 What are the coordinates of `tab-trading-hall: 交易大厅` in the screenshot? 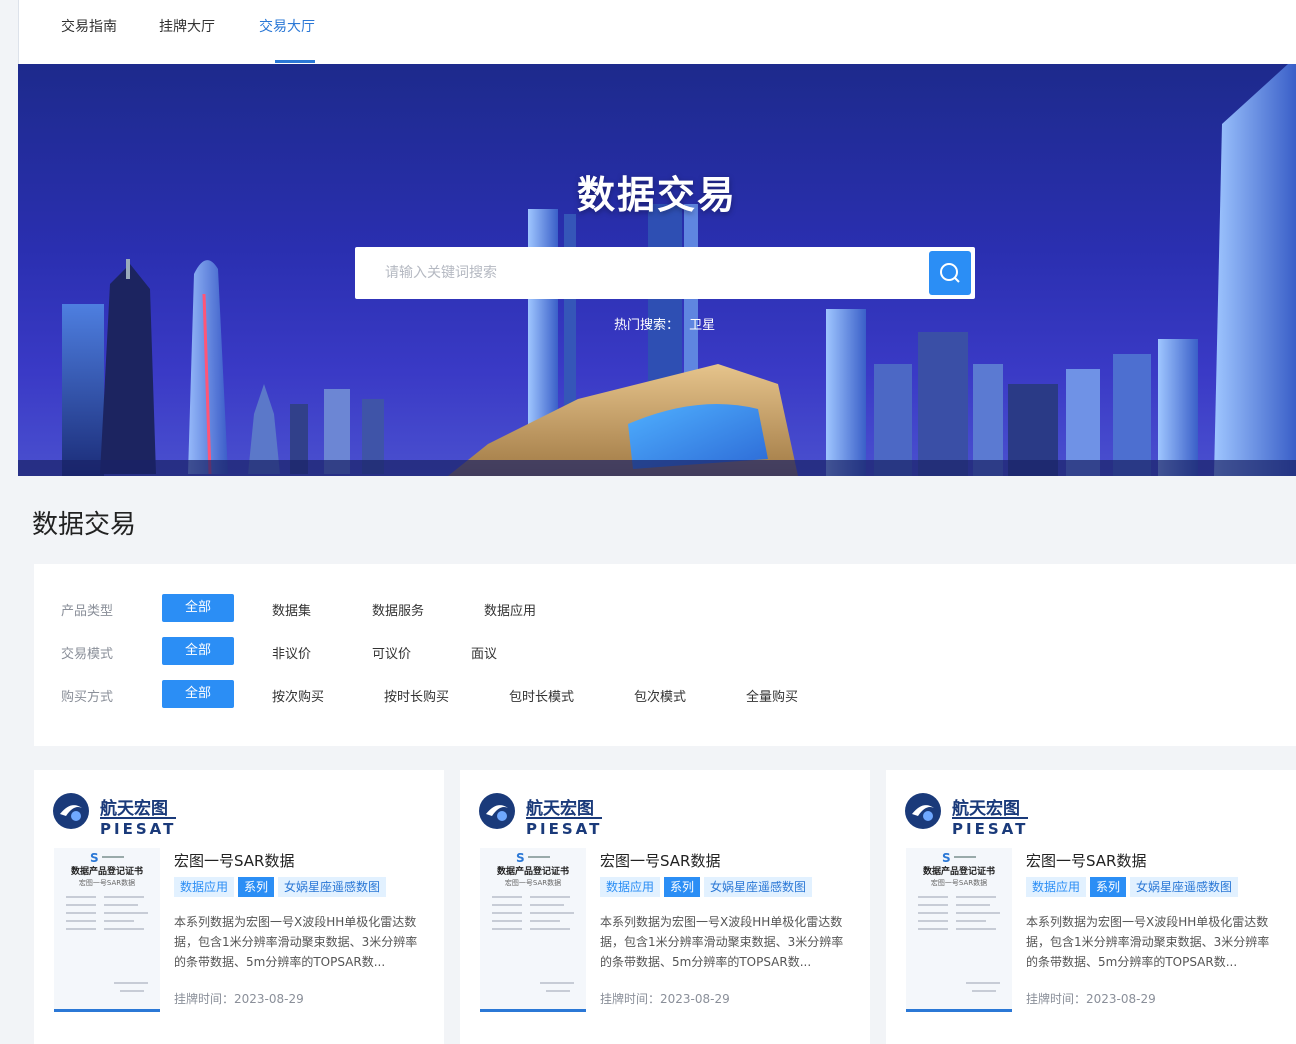 It's located at (287, 26).